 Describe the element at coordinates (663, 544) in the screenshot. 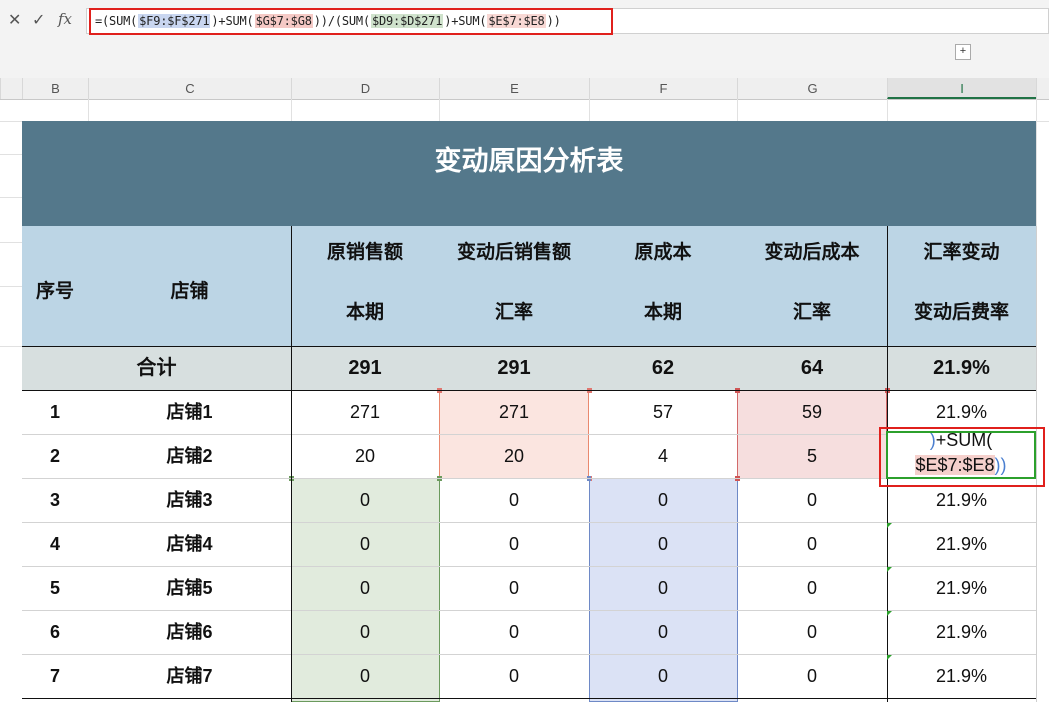

I see `row4-f: 0` at that location.